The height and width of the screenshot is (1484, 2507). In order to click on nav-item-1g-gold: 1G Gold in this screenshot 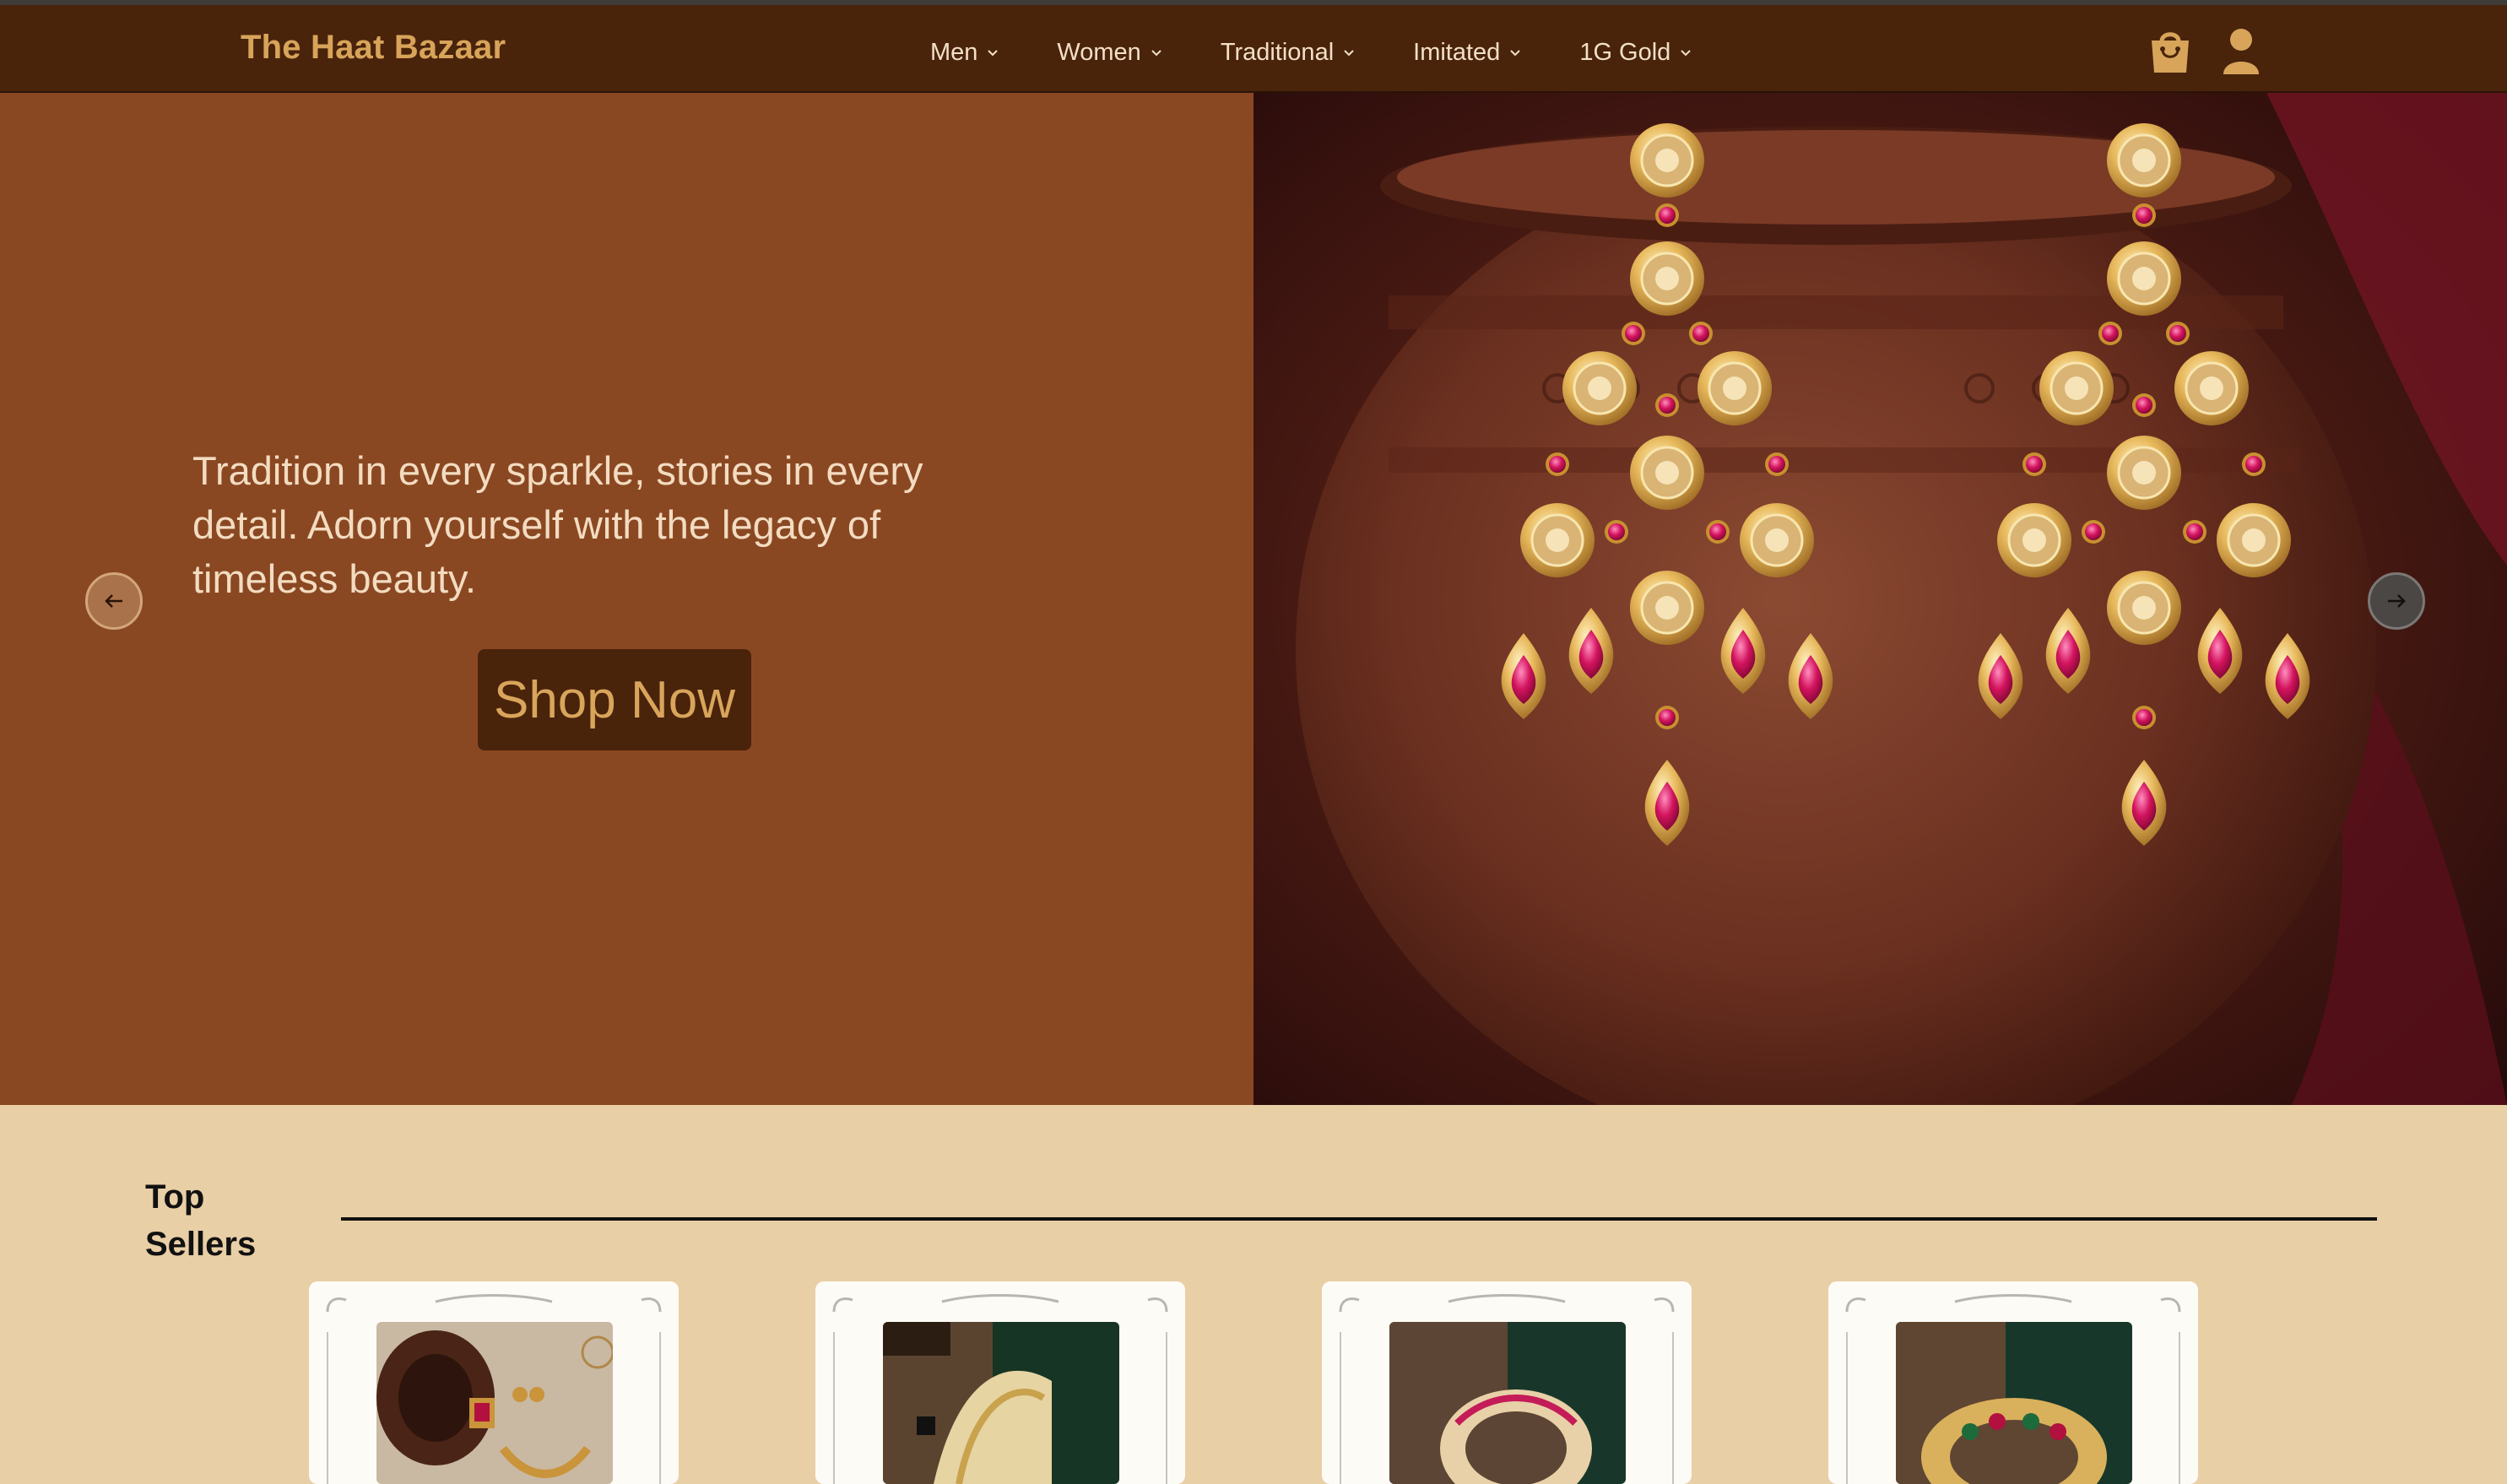, I will do `click(1637, 52)`.